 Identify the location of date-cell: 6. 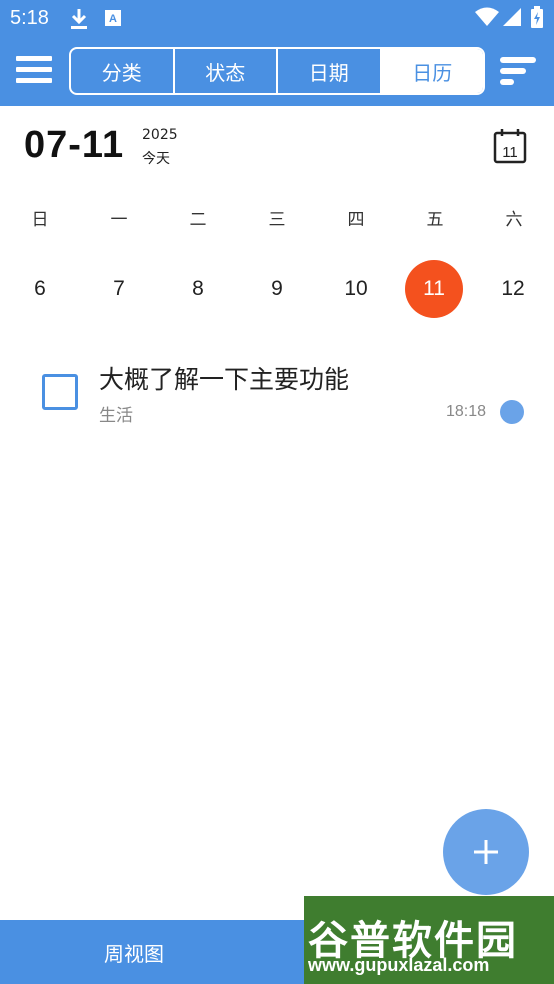
(40, 289).